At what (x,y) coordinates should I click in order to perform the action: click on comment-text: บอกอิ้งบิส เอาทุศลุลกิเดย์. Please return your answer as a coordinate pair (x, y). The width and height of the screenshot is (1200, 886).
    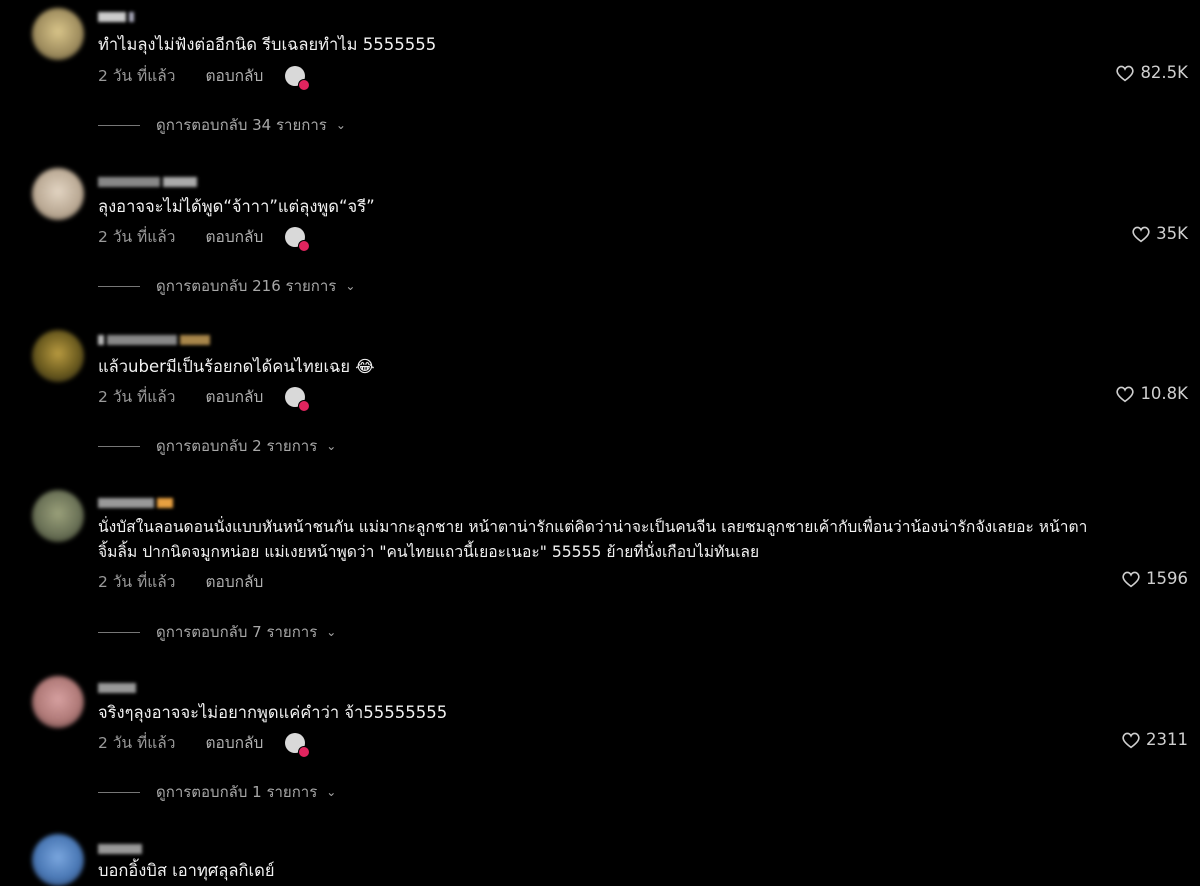
    Looking at the image, I should click on (186, 870).